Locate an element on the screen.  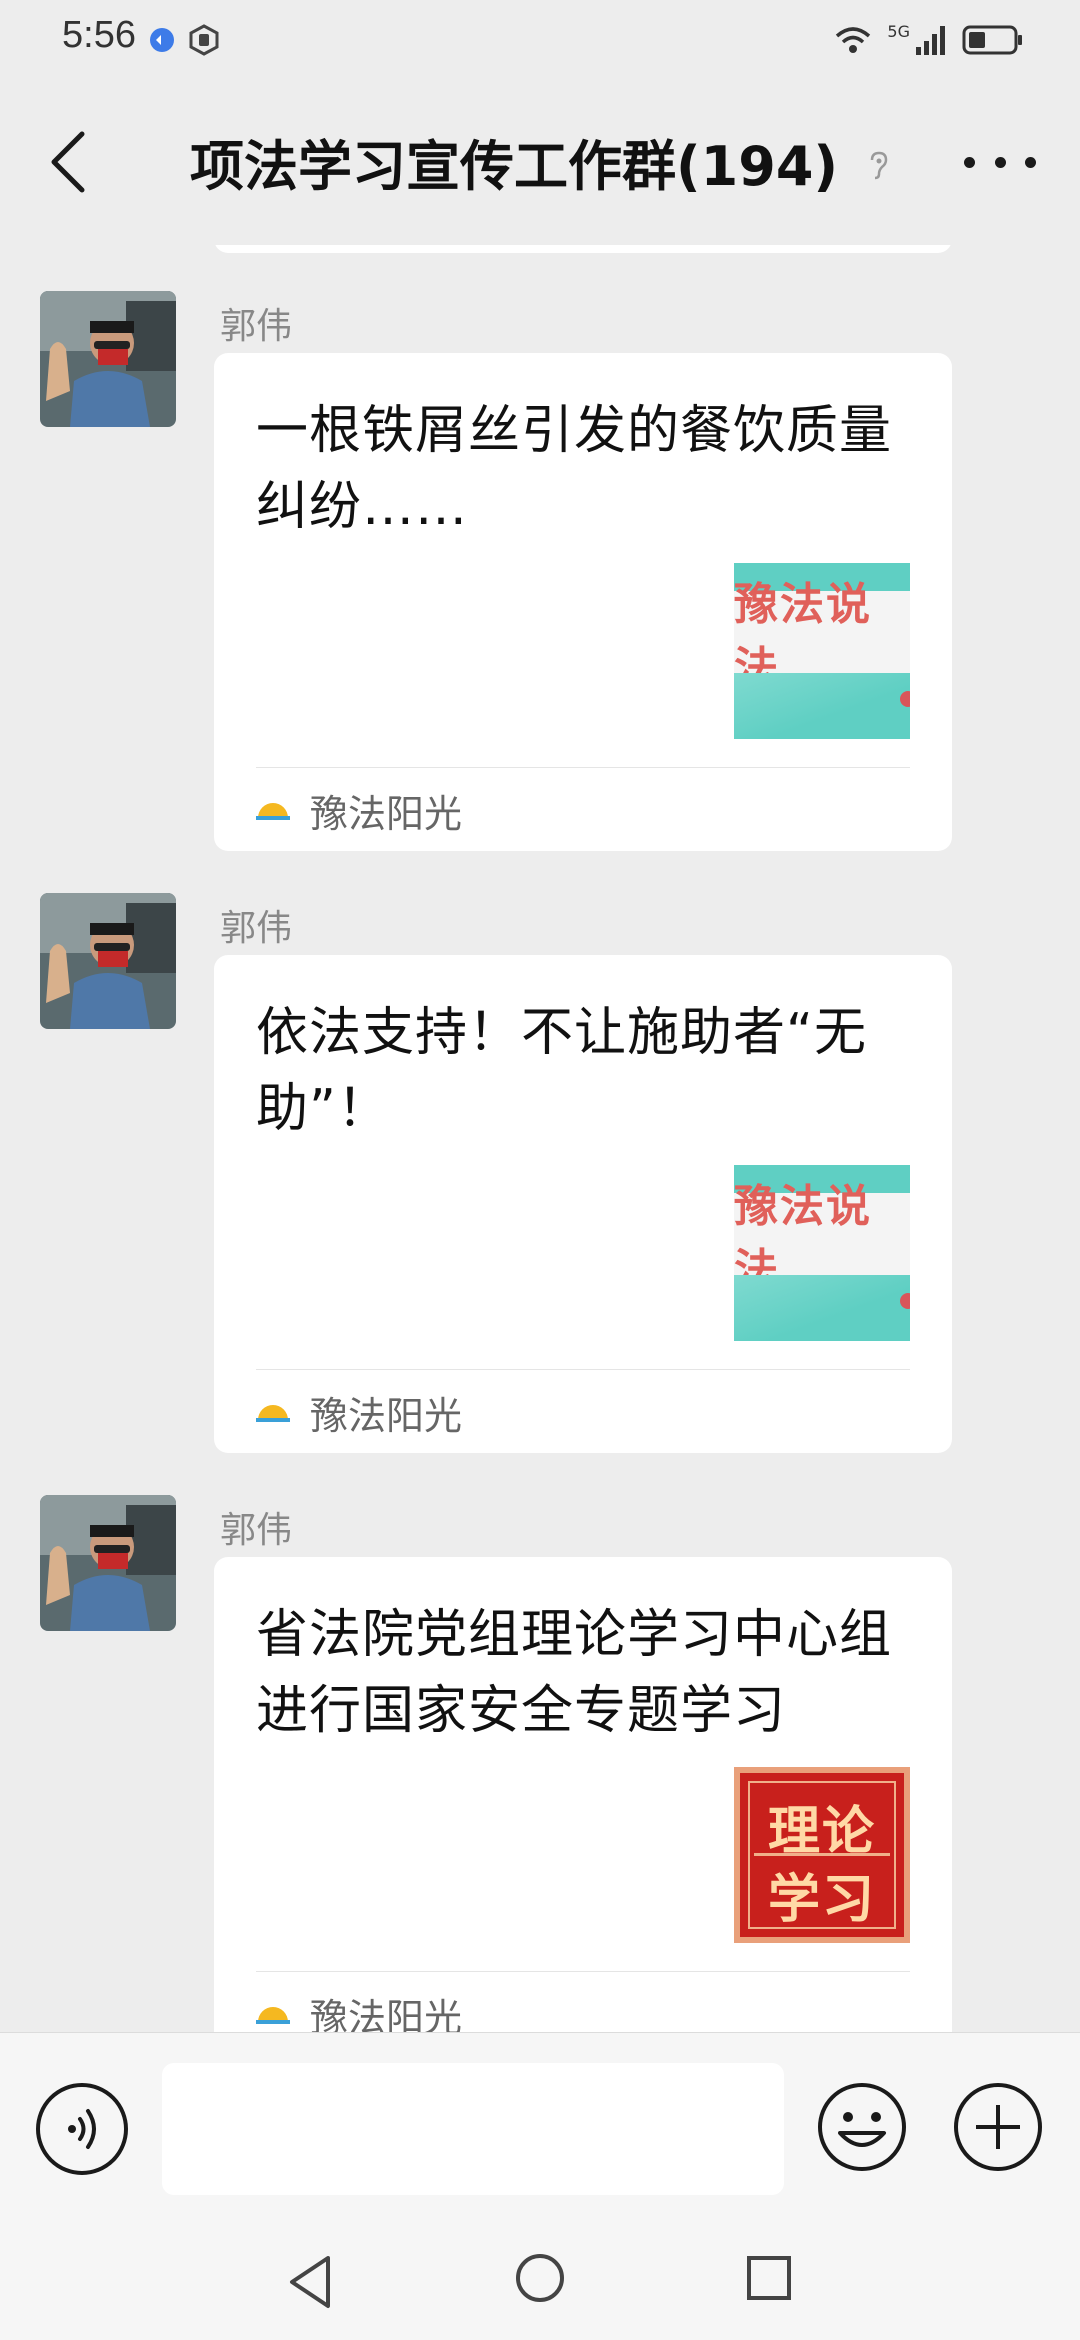
nav-recent-apps-icon is located at coordinates (769, 2278).